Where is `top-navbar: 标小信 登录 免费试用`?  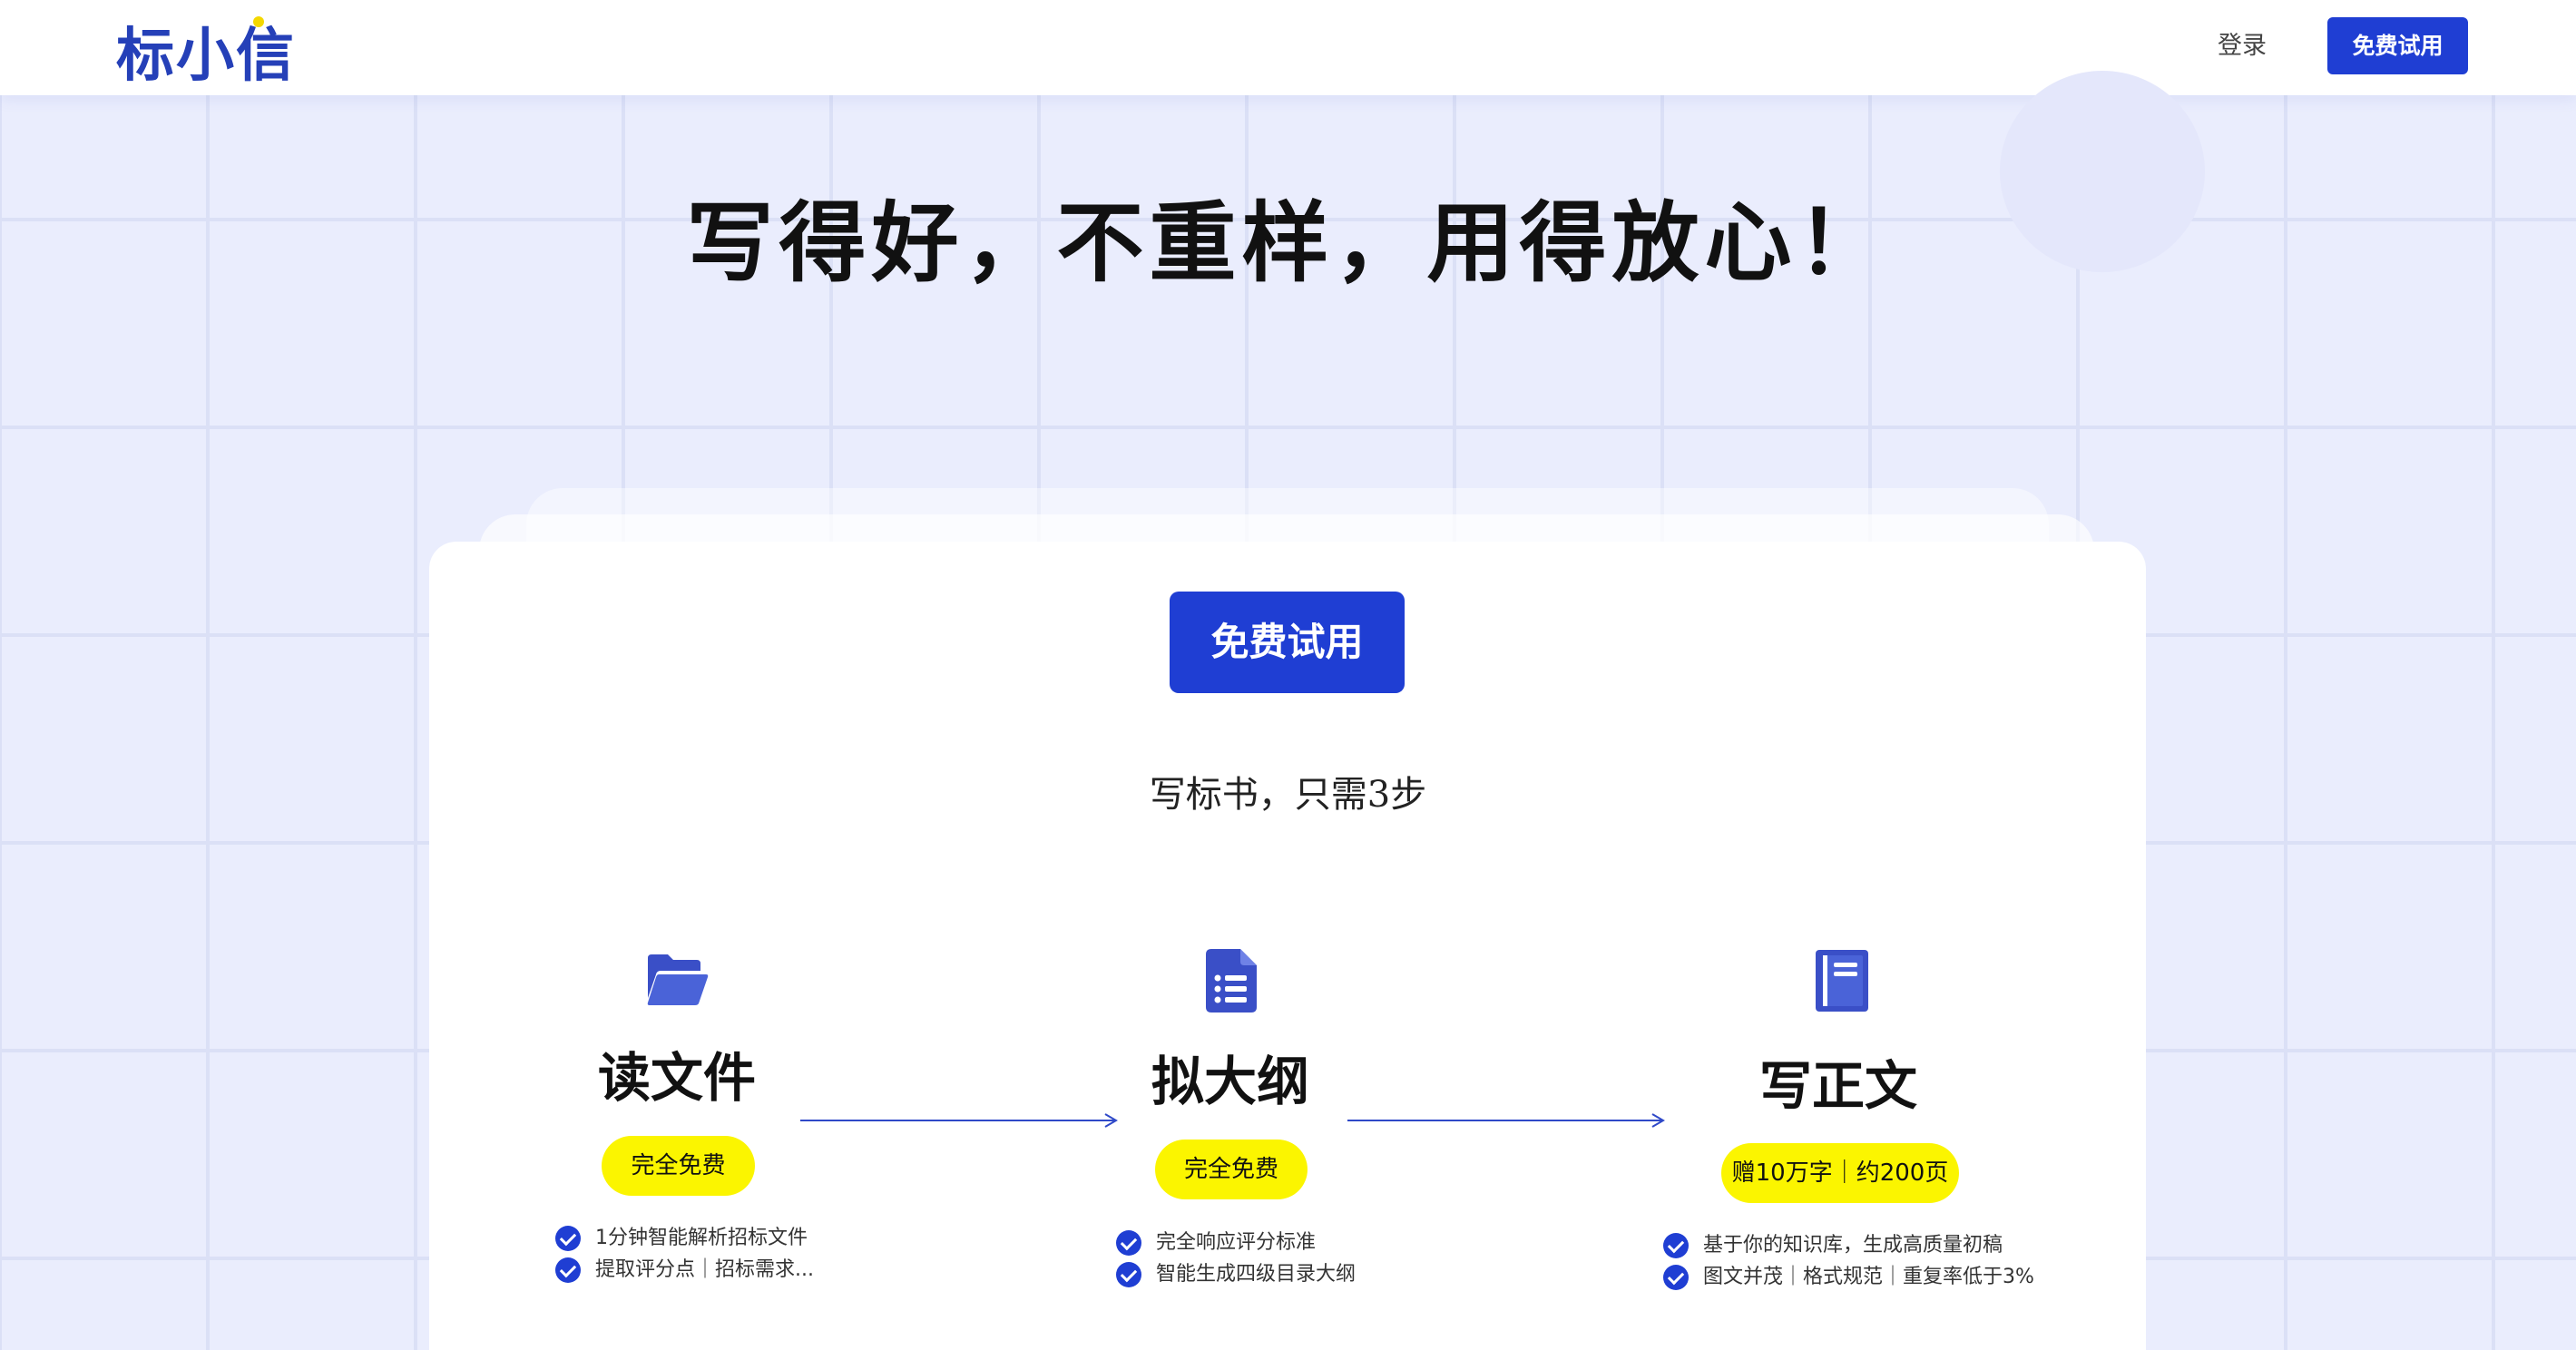 top-navbar: 标小信 登录 免费试用 is located at coordinates (1288, 47).